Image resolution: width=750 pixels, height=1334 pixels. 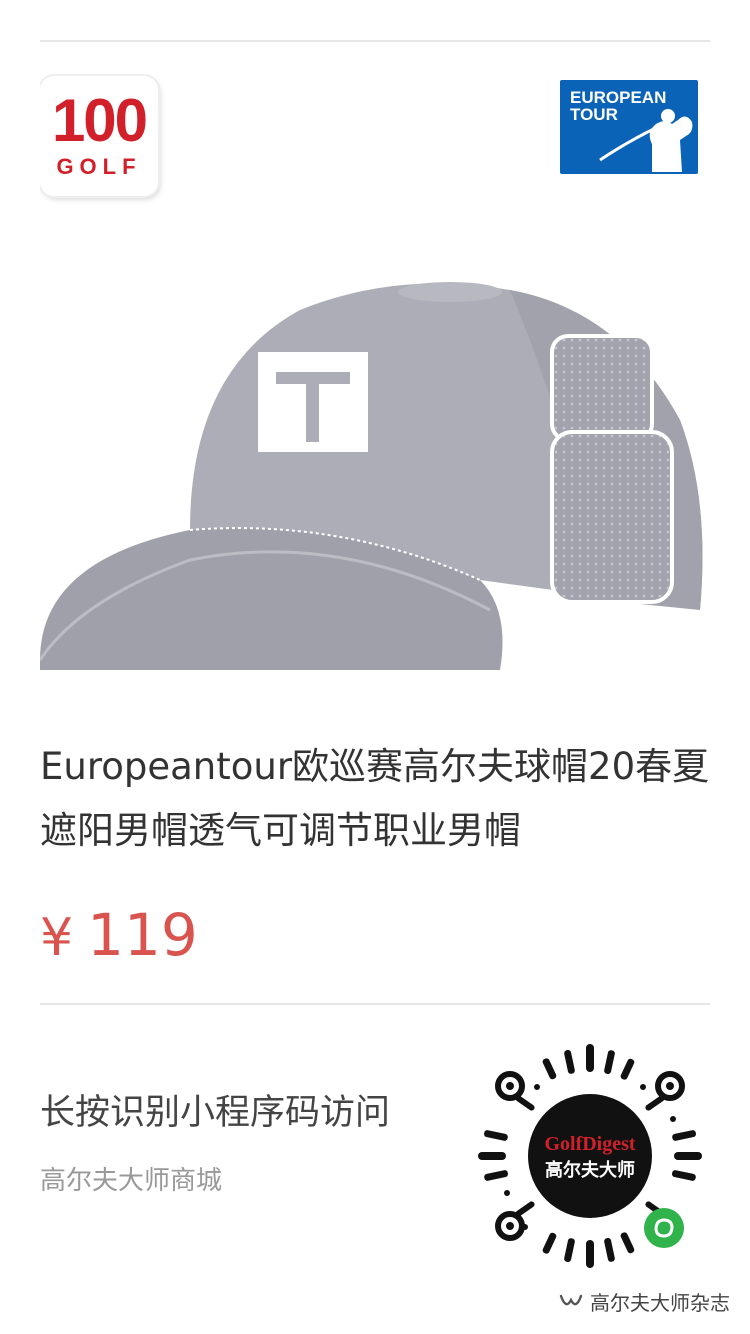 I want to click on watermark: 高尔夫大师杂志, so click(x=644, y=1303).